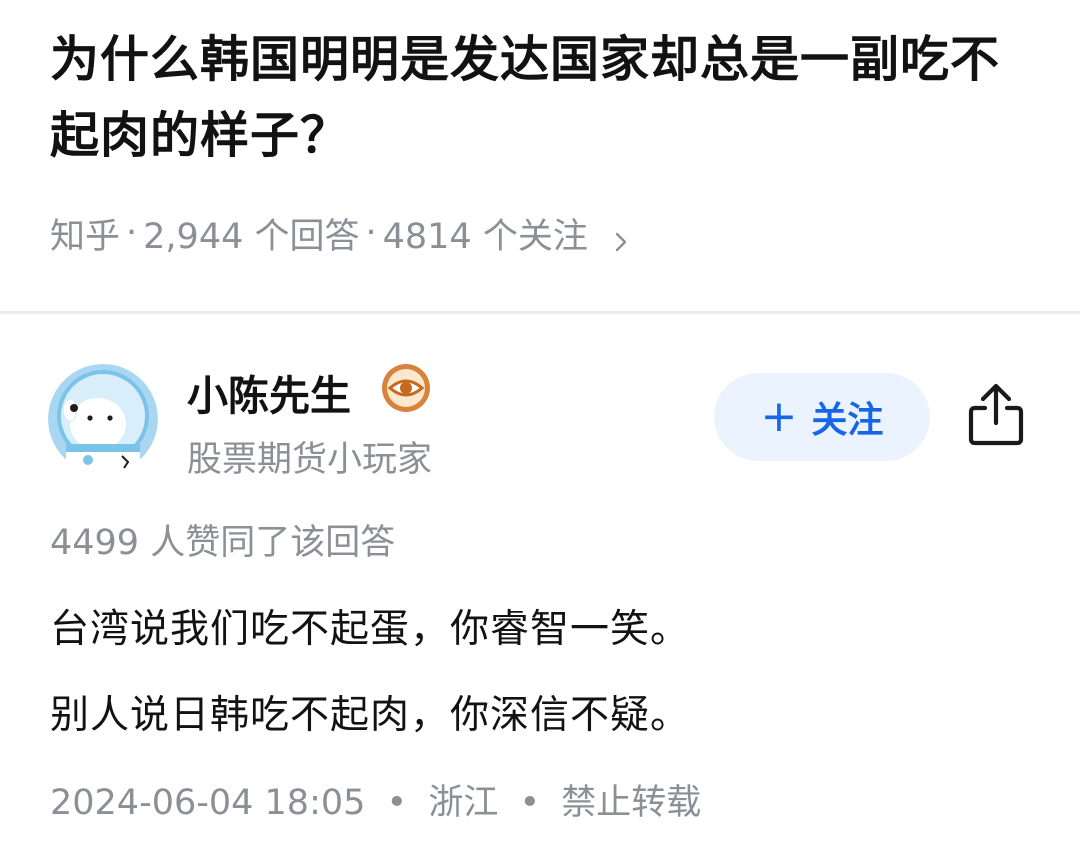 The image size is (1080, 858). Describe the element at coordinates (996, 414) in the screenshot. I see `share-icon` at that location.